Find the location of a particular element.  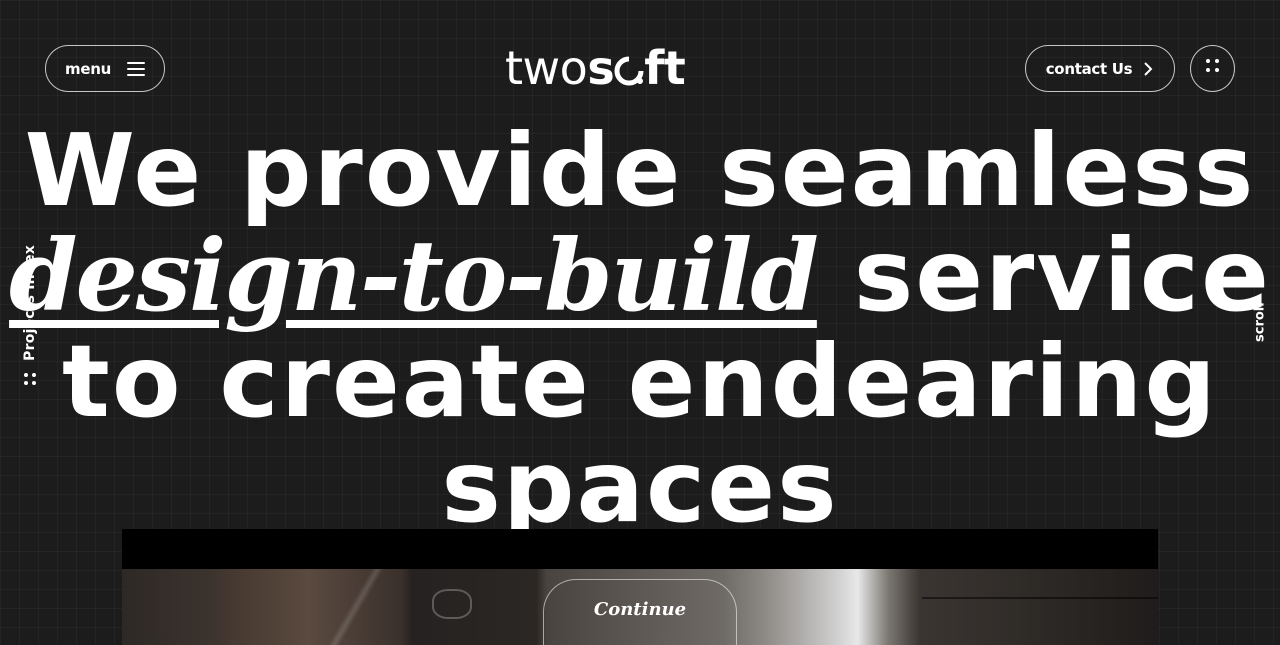

image-top-band is located at coordinates (640, 549).